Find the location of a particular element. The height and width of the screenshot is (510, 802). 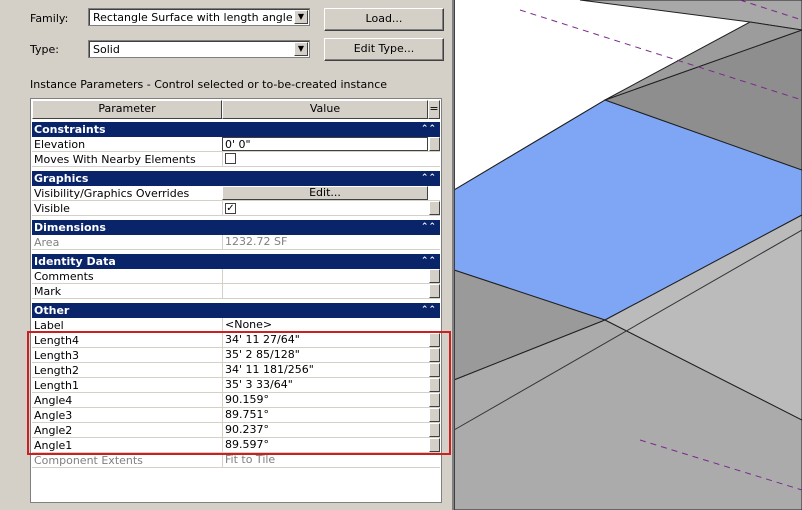

mark-input is located at coordinates (325, 291).